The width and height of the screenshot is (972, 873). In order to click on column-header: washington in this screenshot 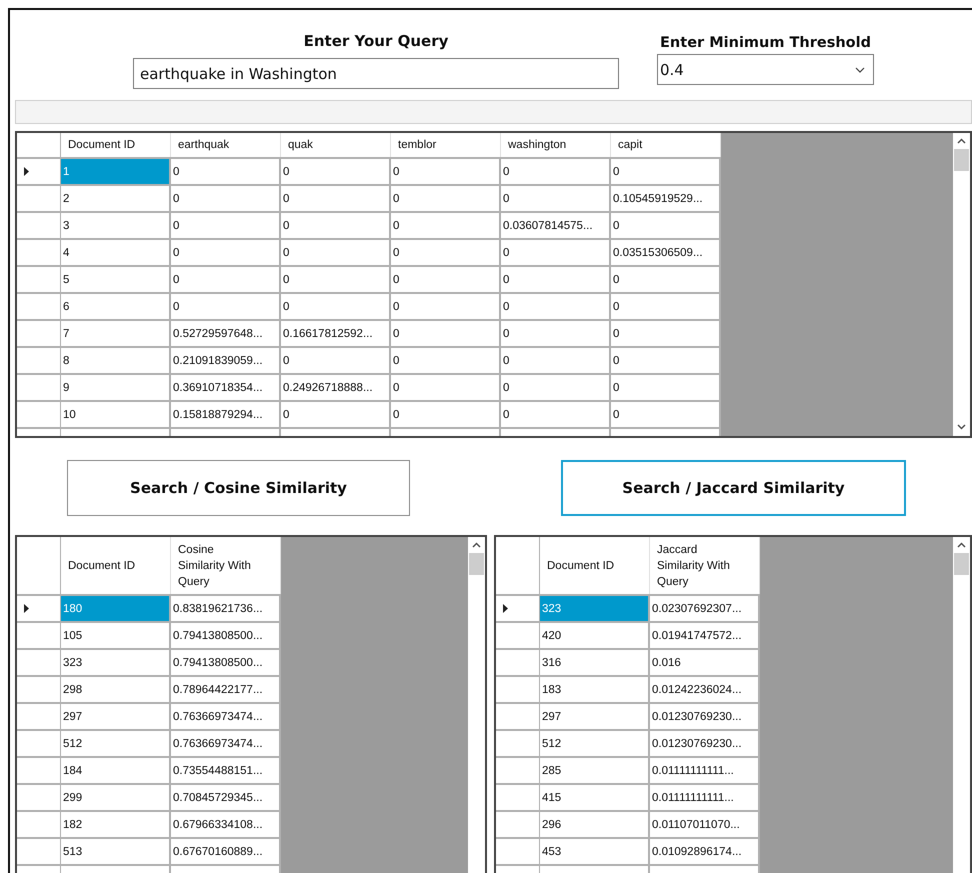, I will do `click(556, 145)`.